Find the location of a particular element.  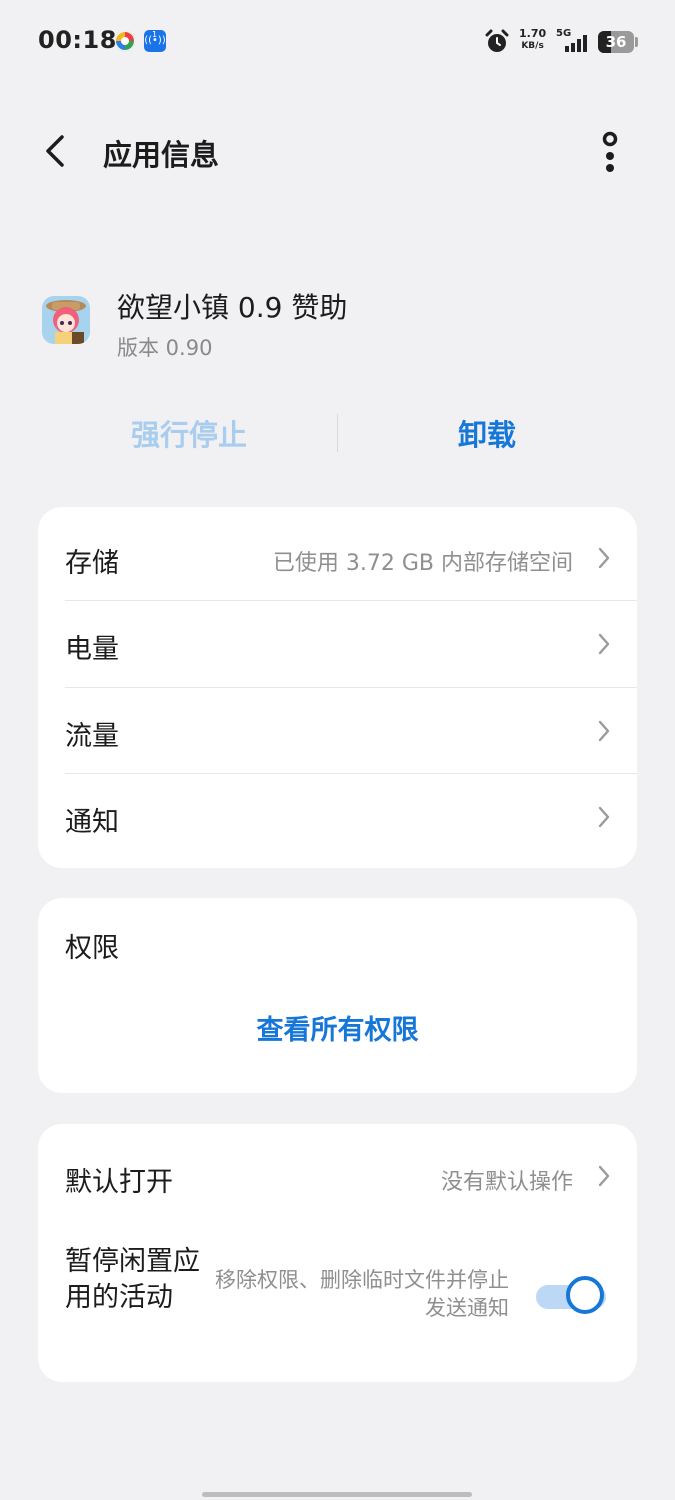

battery-tip is located at coordinates (636, 42).